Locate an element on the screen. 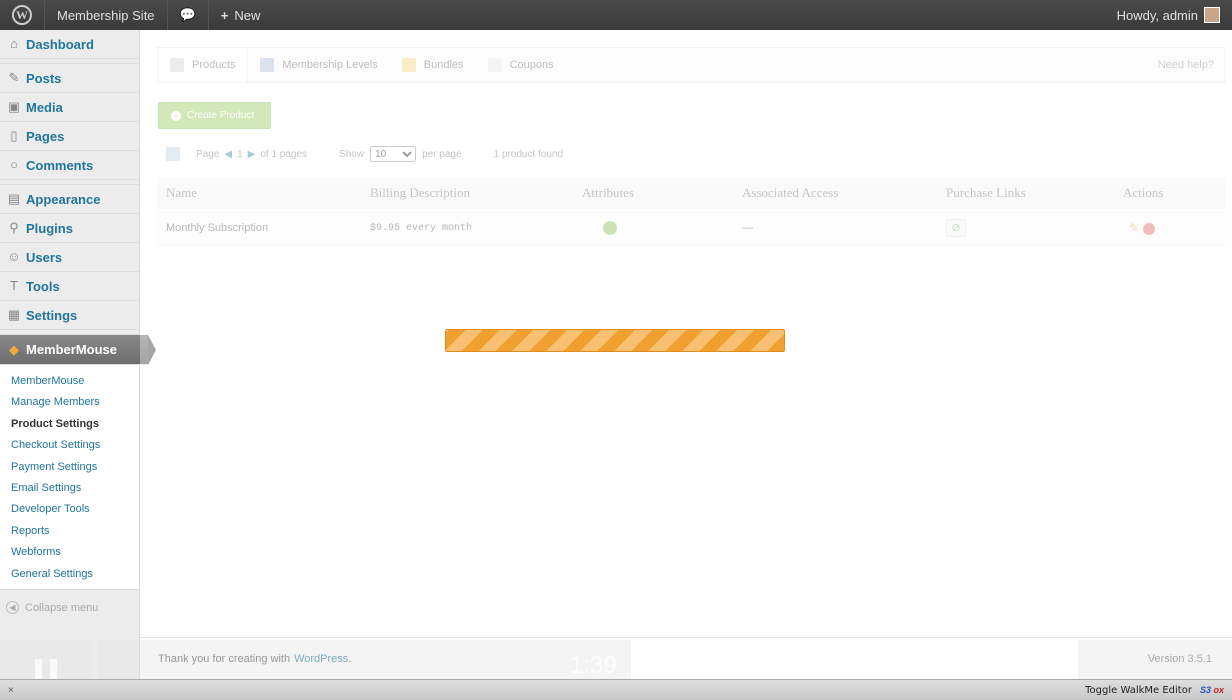  account-menu: Howdy, admin is located at coordinates (1168, 15).